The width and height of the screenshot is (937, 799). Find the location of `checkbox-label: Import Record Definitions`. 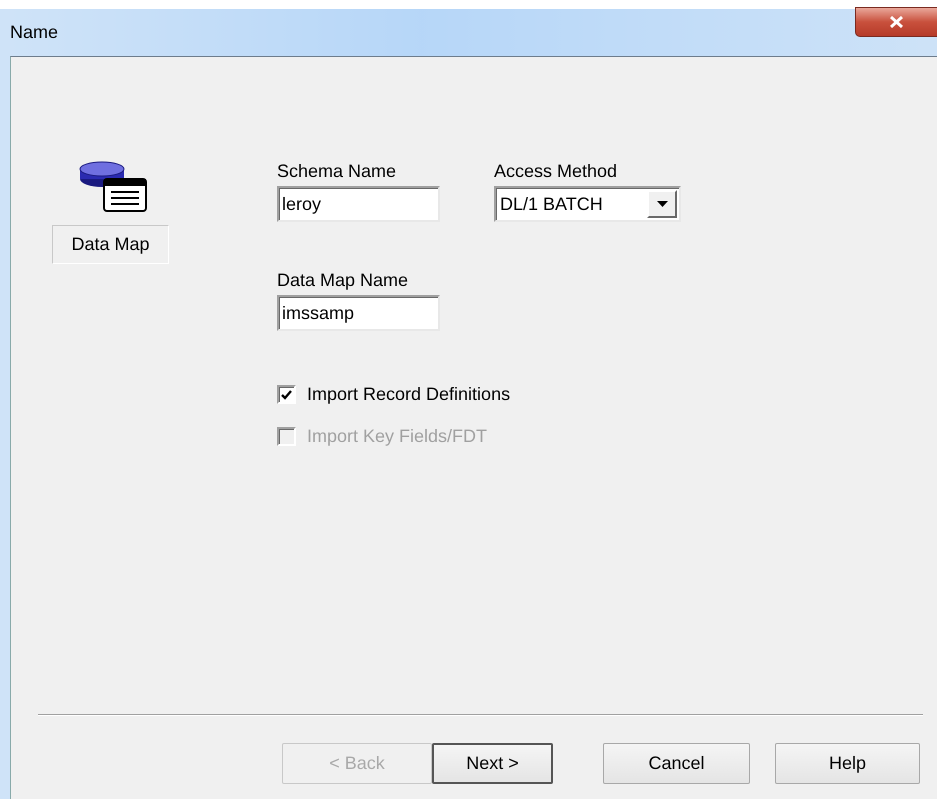

checkbox-label: Import Record Definitions is located at coordinates (408, 394).